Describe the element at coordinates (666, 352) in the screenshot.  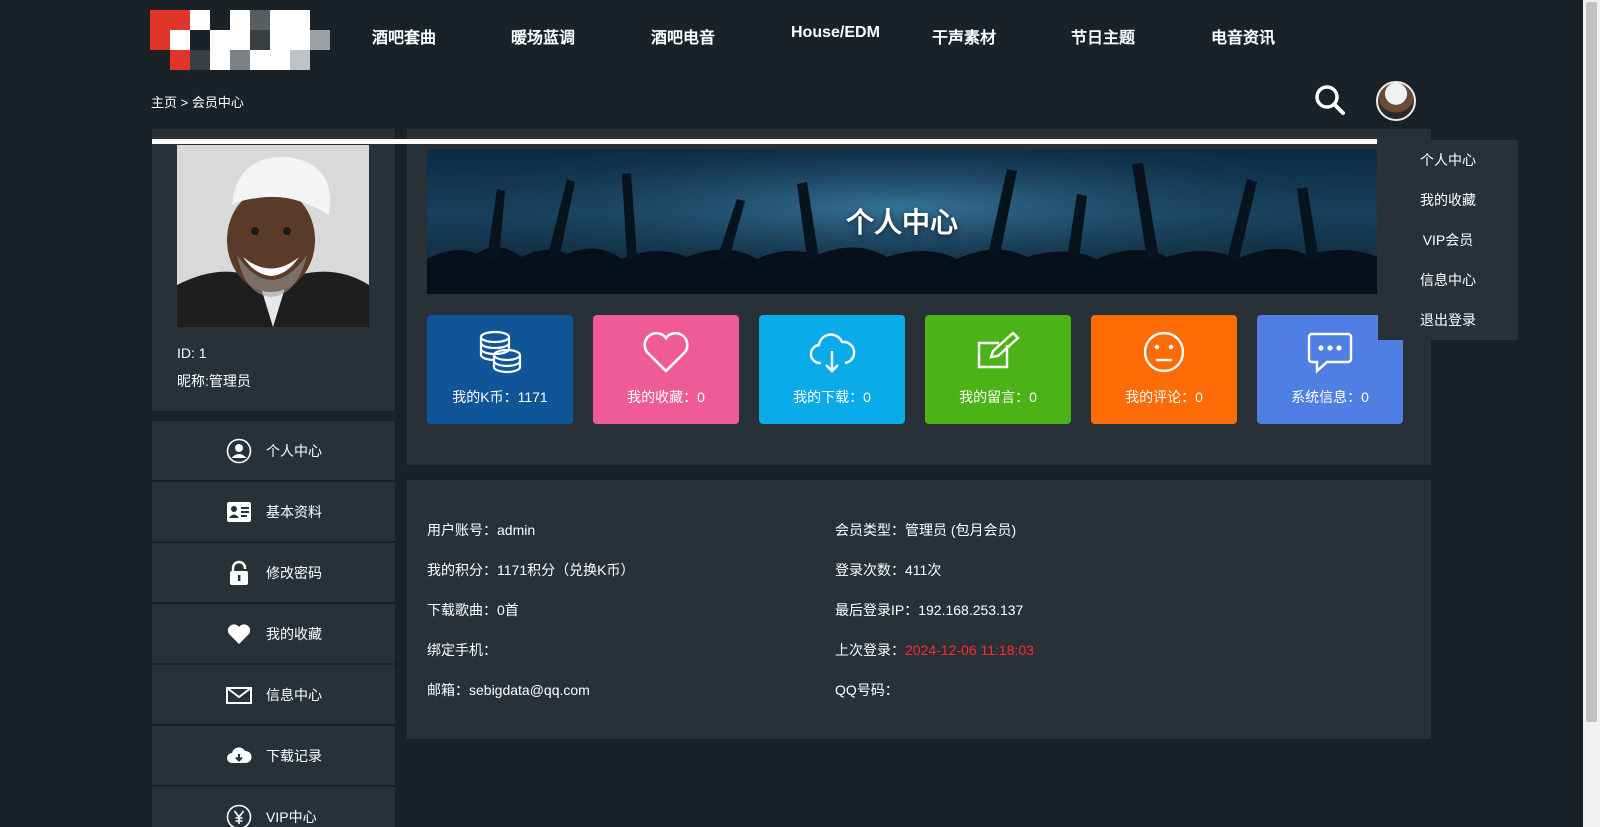
I see `heart-outline-icon` at that location.